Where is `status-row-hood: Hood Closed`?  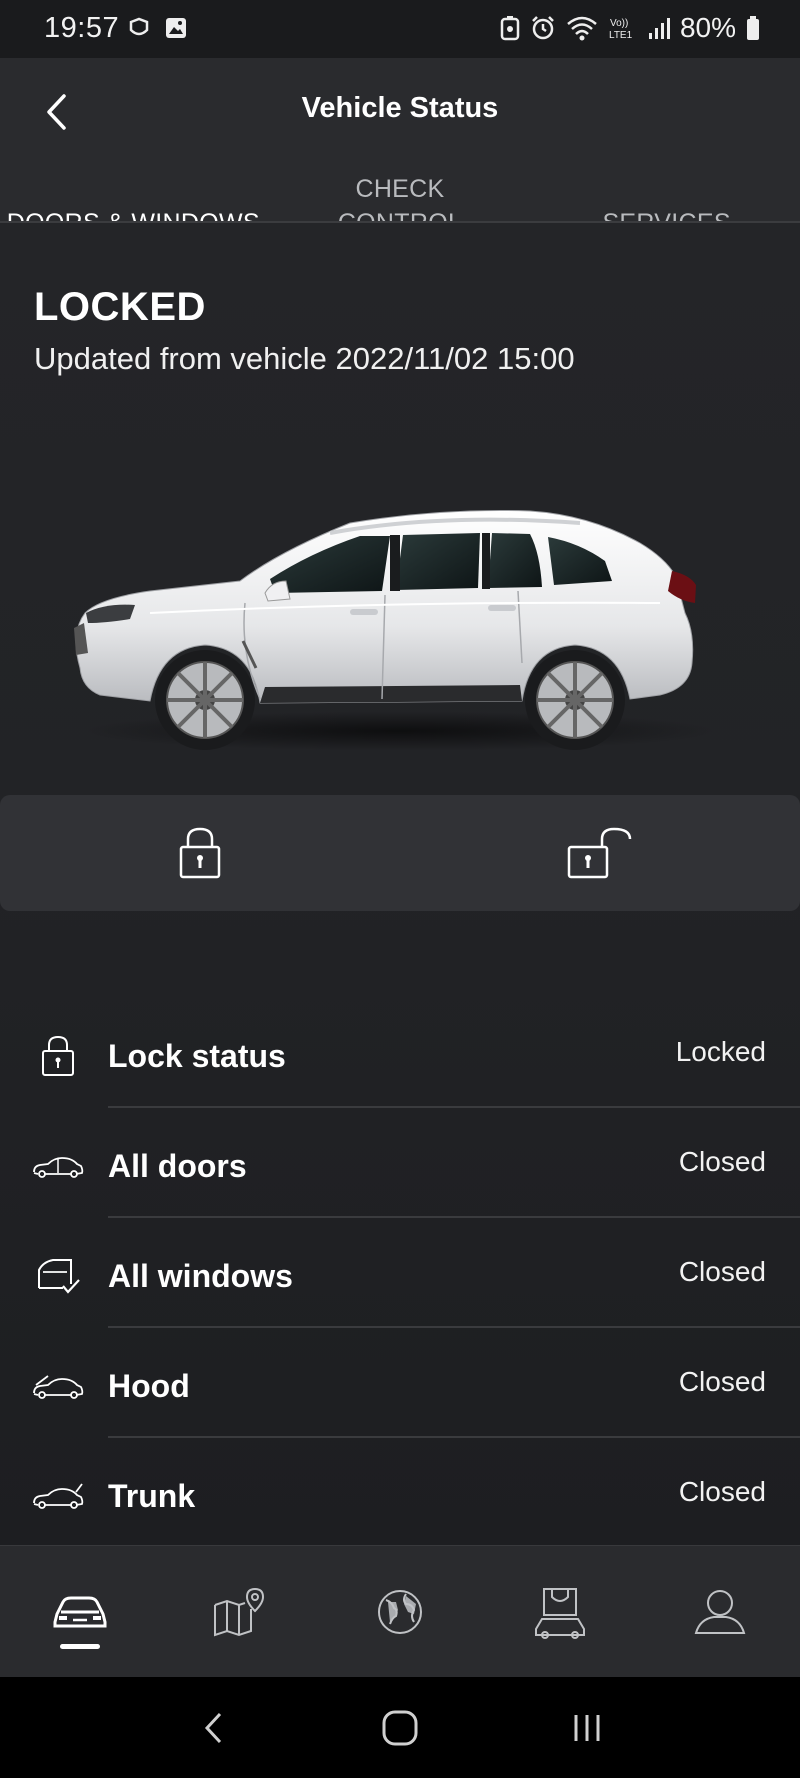 status-row-hood: Hood Closed is located at coordinates (400, 1383).